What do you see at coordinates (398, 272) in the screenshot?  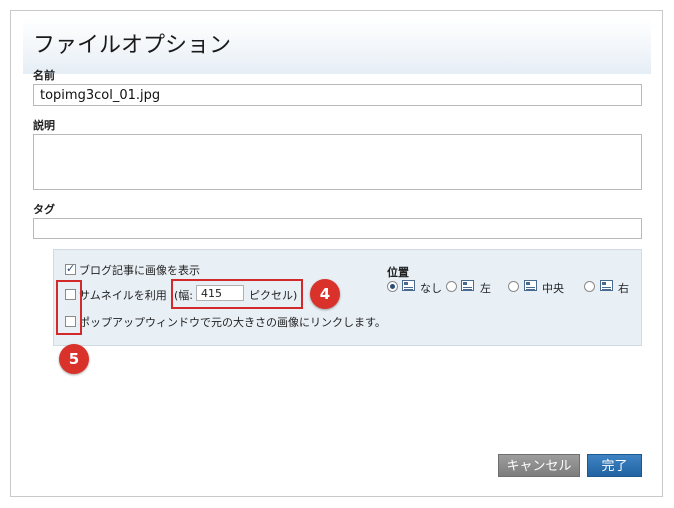 I see `position-label: 位置` at bounding box center [398, 272].